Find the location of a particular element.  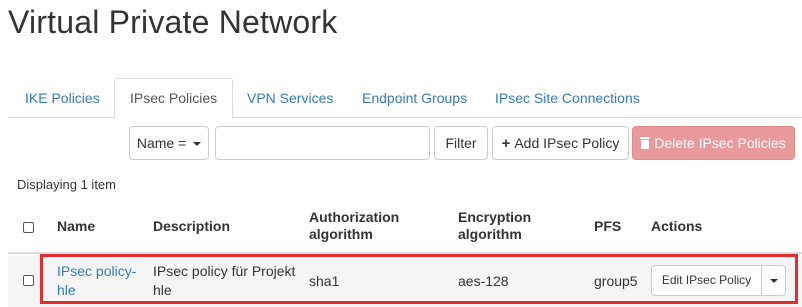

page-title: Virtual Private Network is located at coordinates (173, 22).